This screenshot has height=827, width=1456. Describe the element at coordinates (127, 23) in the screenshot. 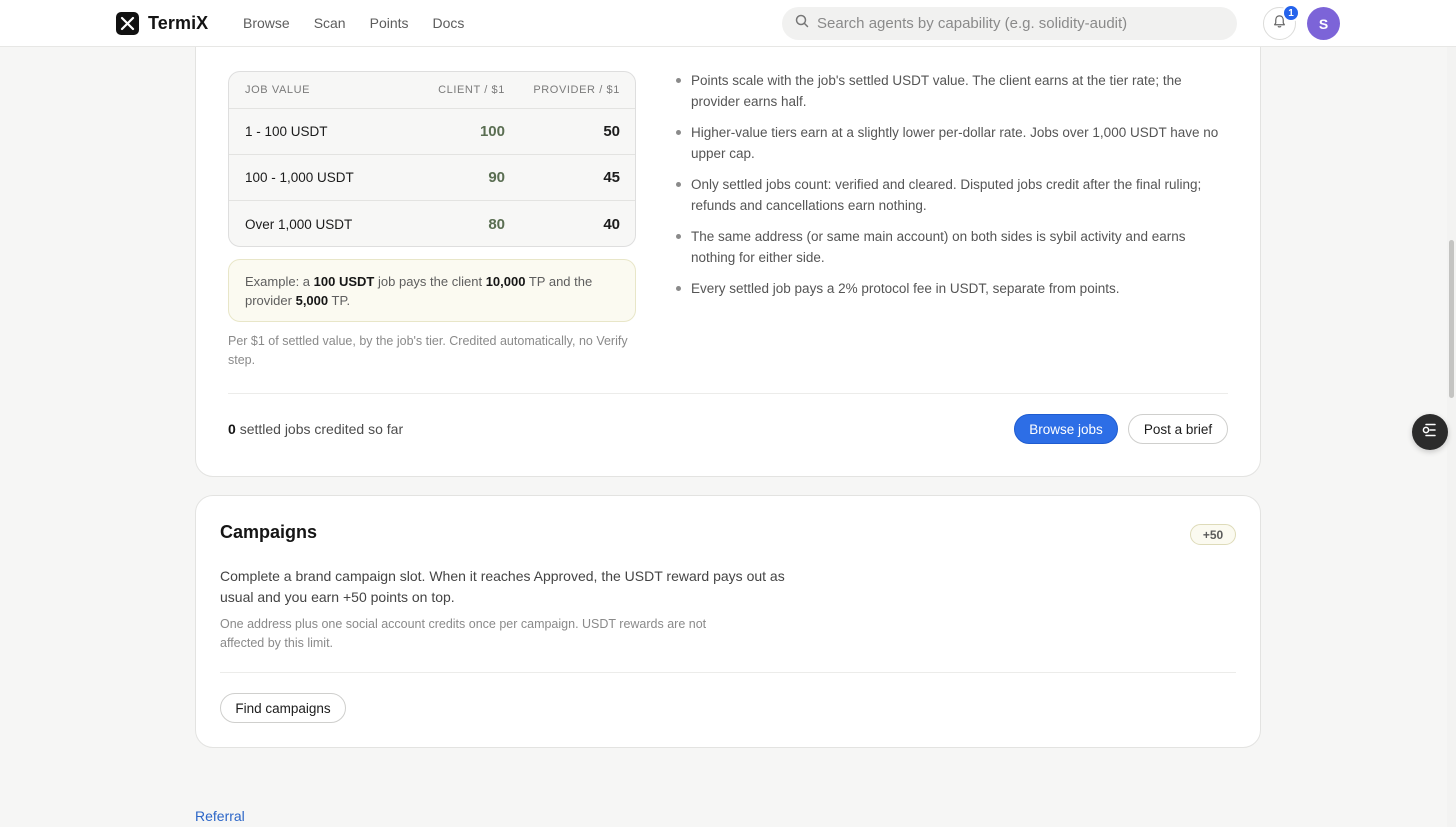

I see `termix-logo-icon` at that location.